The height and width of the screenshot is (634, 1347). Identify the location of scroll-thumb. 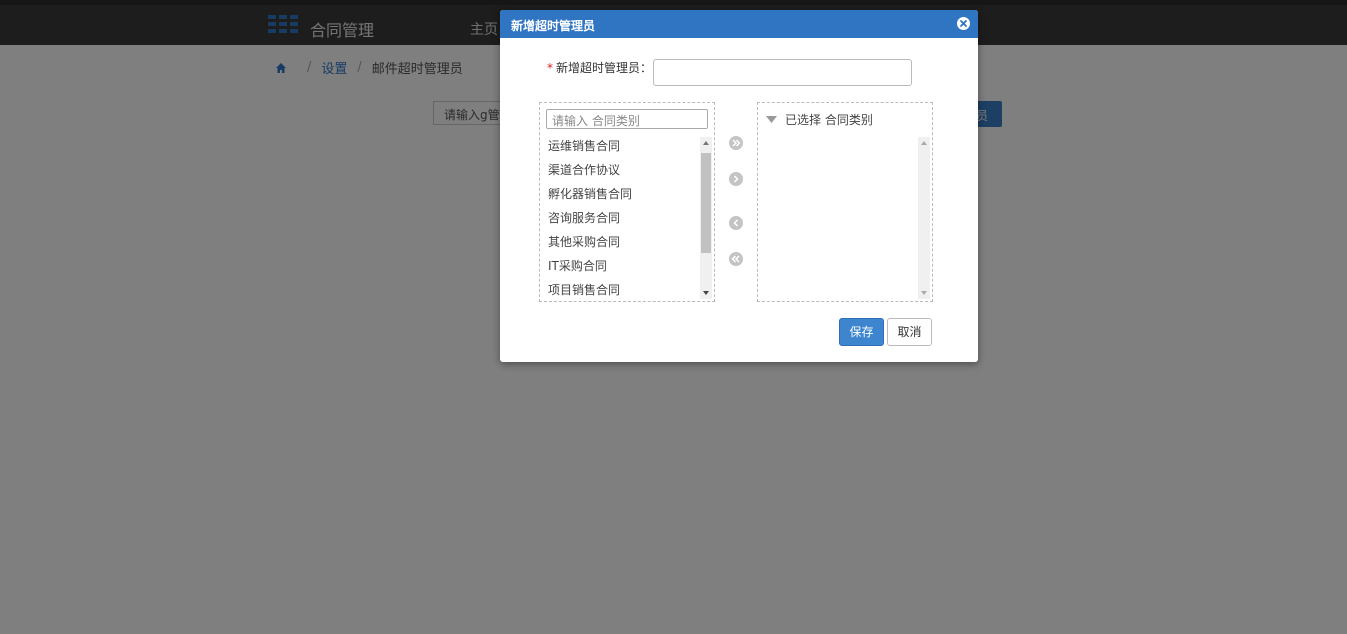
(706, 203).